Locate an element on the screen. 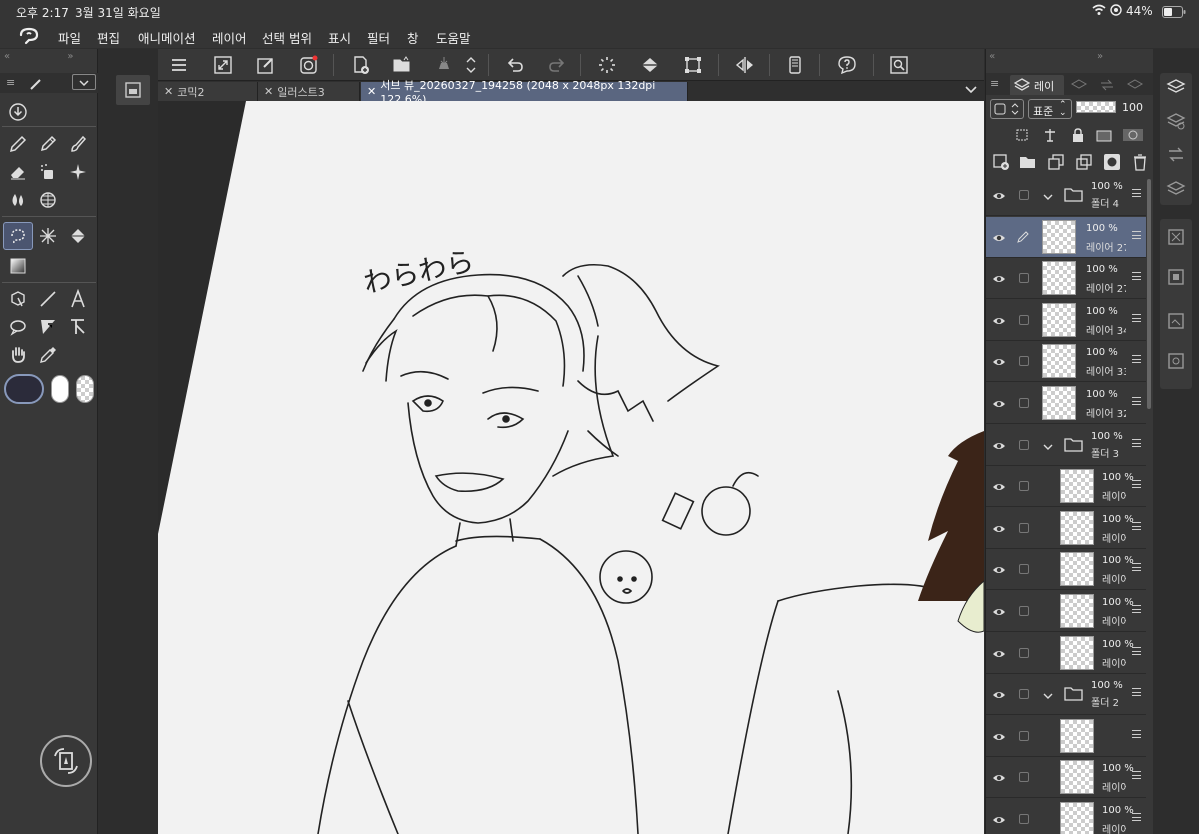 The image size is (1199, 834). layer-row is located at coordinates (1066, 736).